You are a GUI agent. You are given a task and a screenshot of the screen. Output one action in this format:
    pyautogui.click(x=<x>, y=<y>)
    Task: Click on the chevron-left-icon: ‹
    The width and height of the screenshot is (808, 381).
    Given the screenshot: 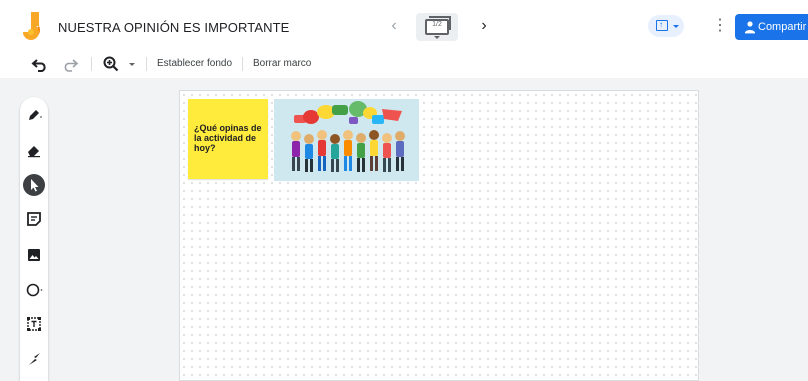 What is the action you would take?
    pyautogui.click(x=394, y=25)
    